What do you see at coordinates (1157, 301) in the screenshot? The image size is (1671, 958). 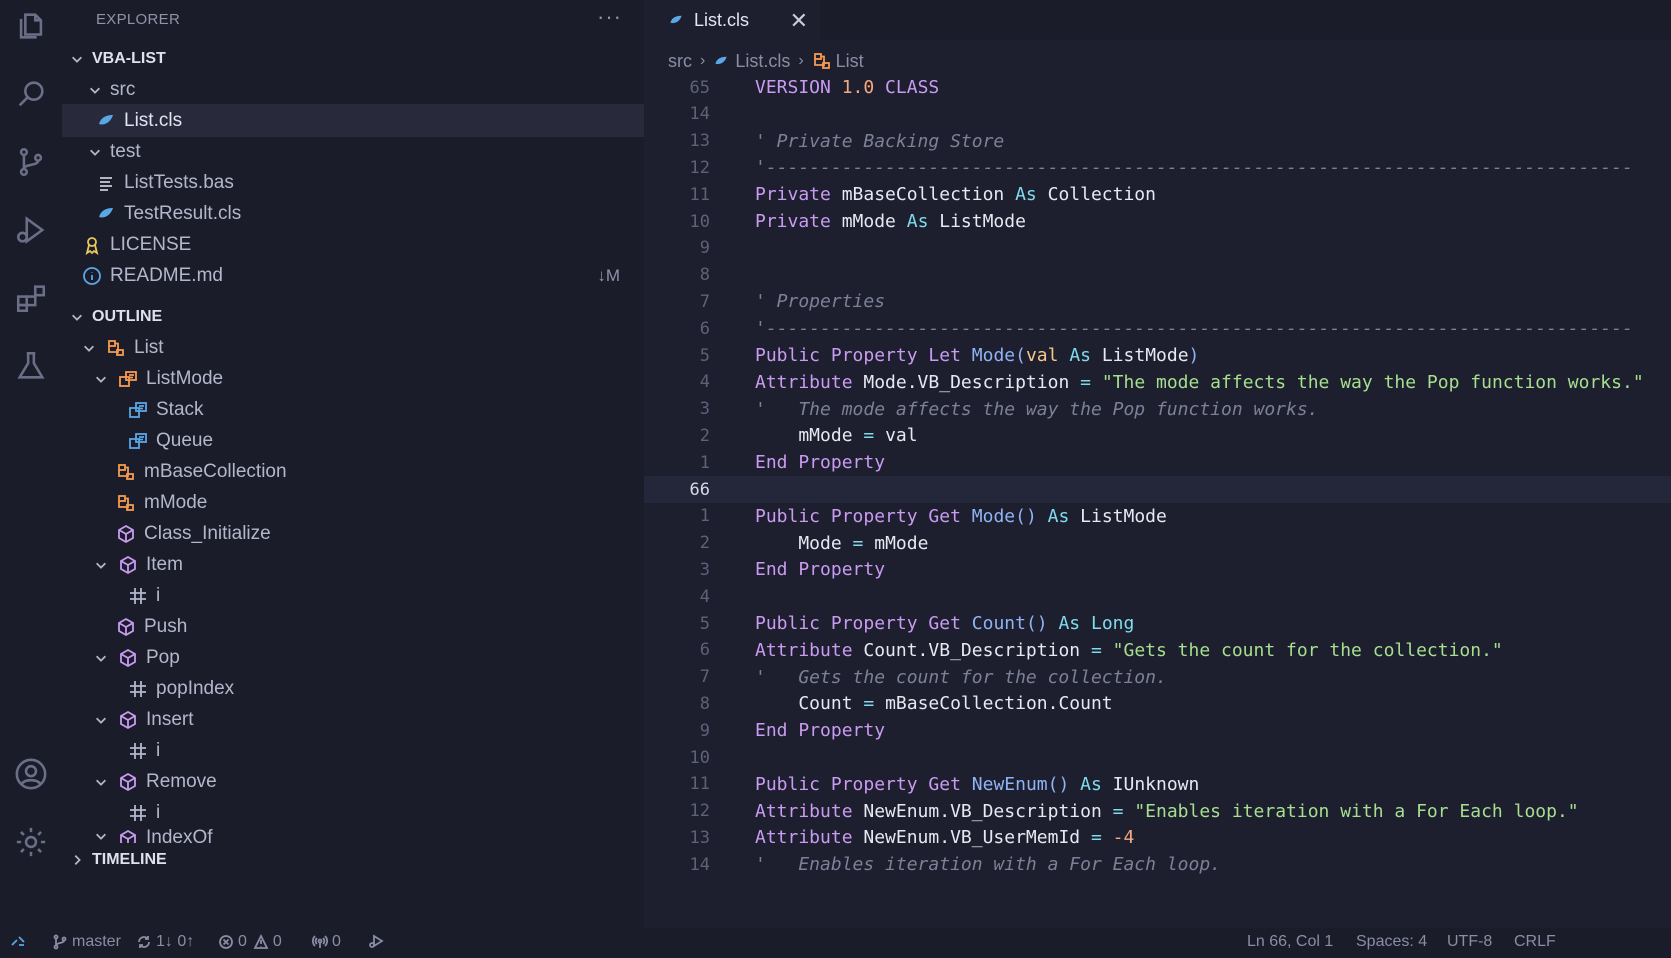 I see `code-line: 7 ' Properties` at bounding box center [1157, 301].